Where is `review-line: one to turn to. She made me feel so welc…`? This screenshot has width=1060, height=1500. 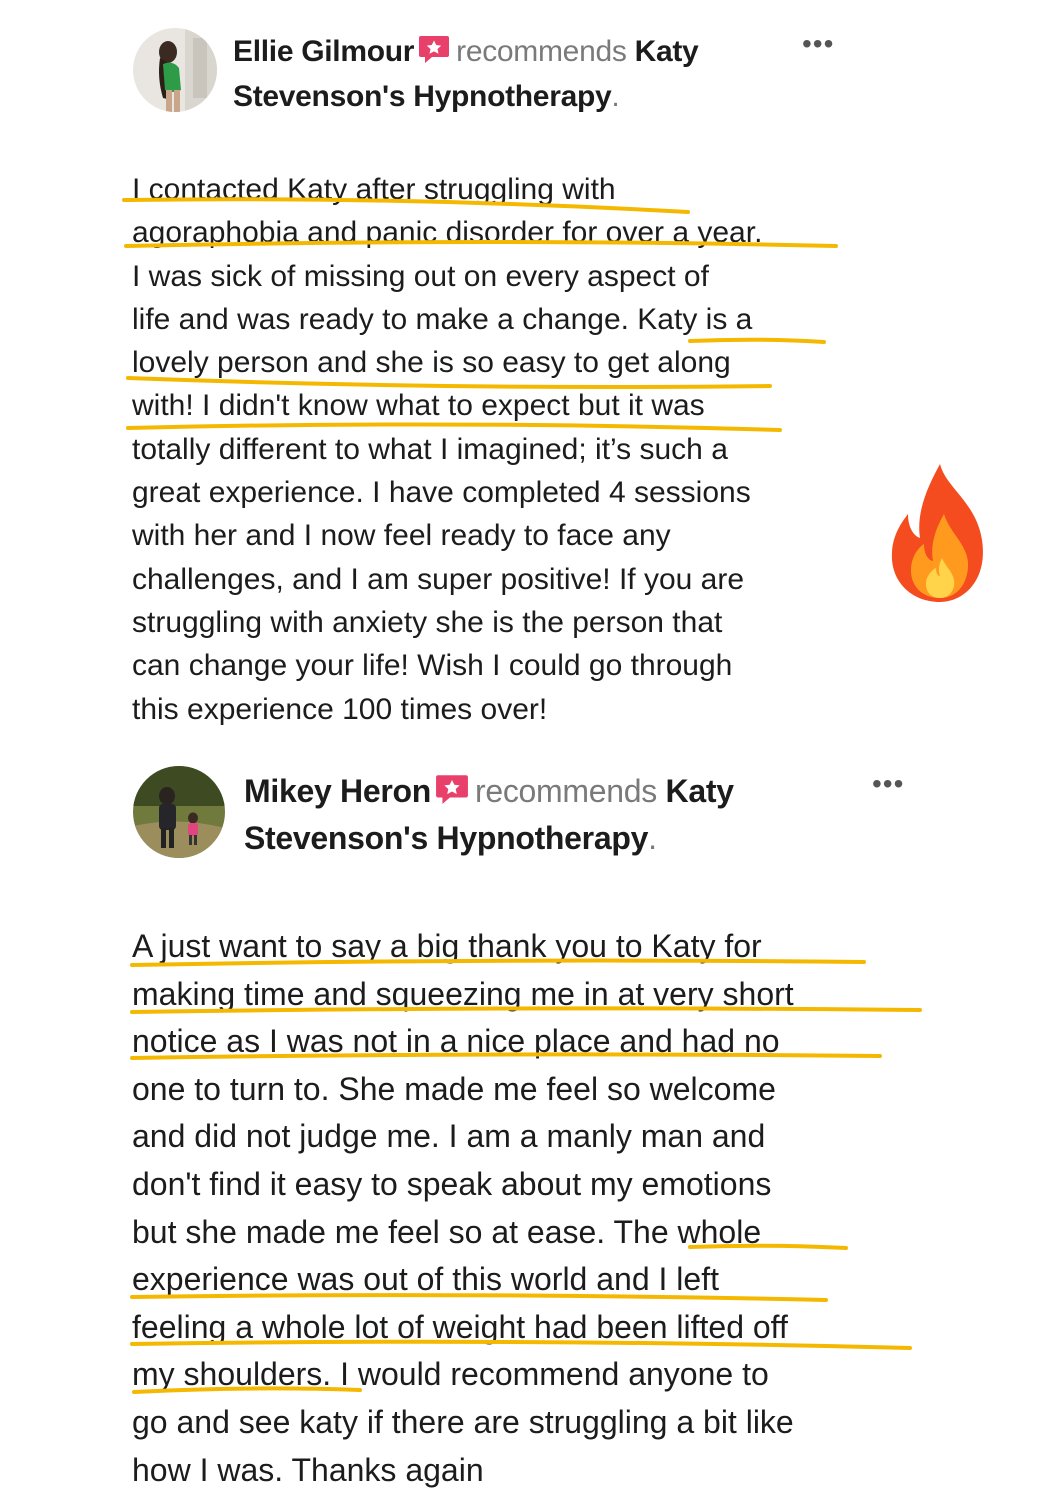 review-line: one to turn to. She made me feel so welc… is located at coordinates (454, 1088).